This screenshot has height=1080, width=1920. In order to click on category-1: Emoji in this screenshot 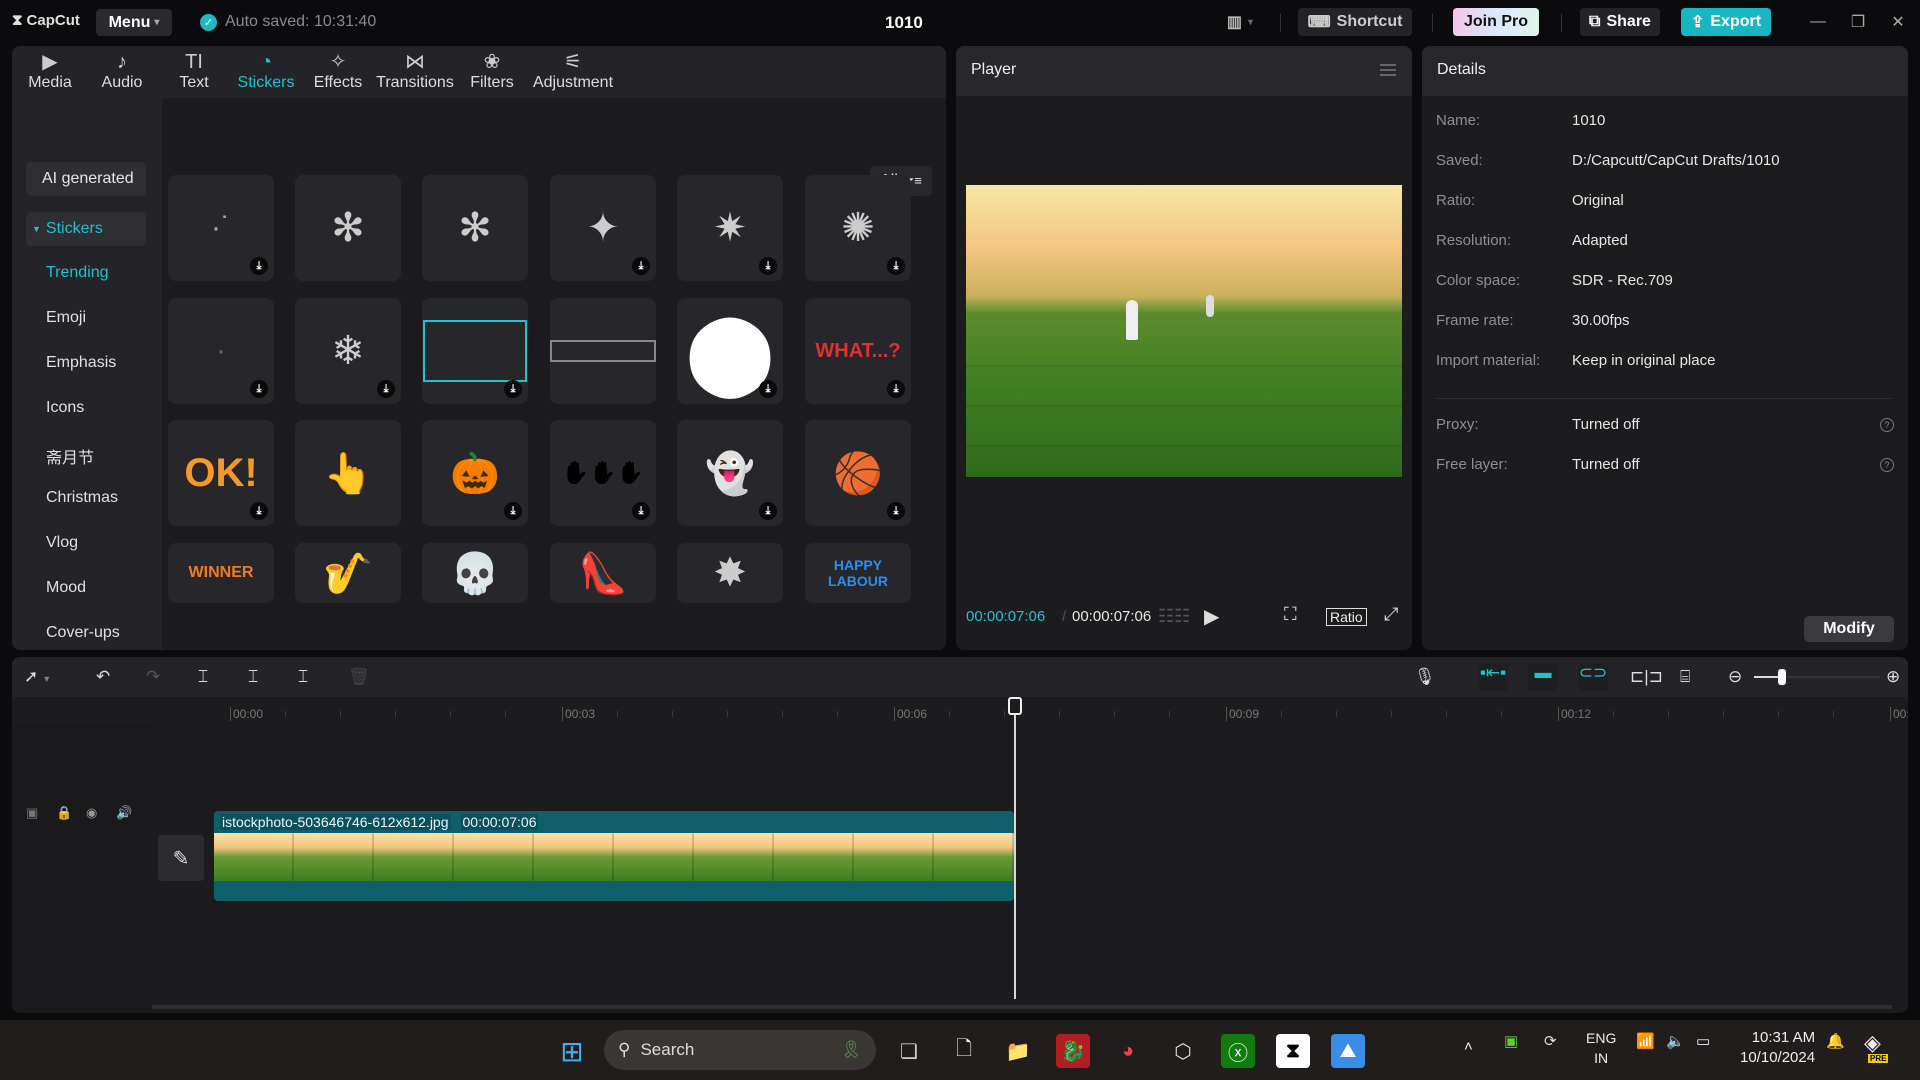, I will do `click(66, 318)`.